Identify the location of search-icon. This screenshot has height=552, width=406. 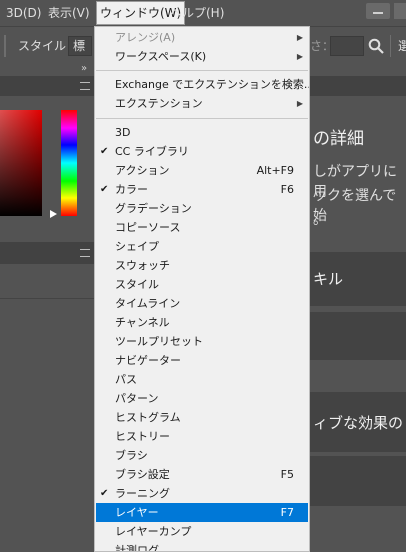
(376, 46).